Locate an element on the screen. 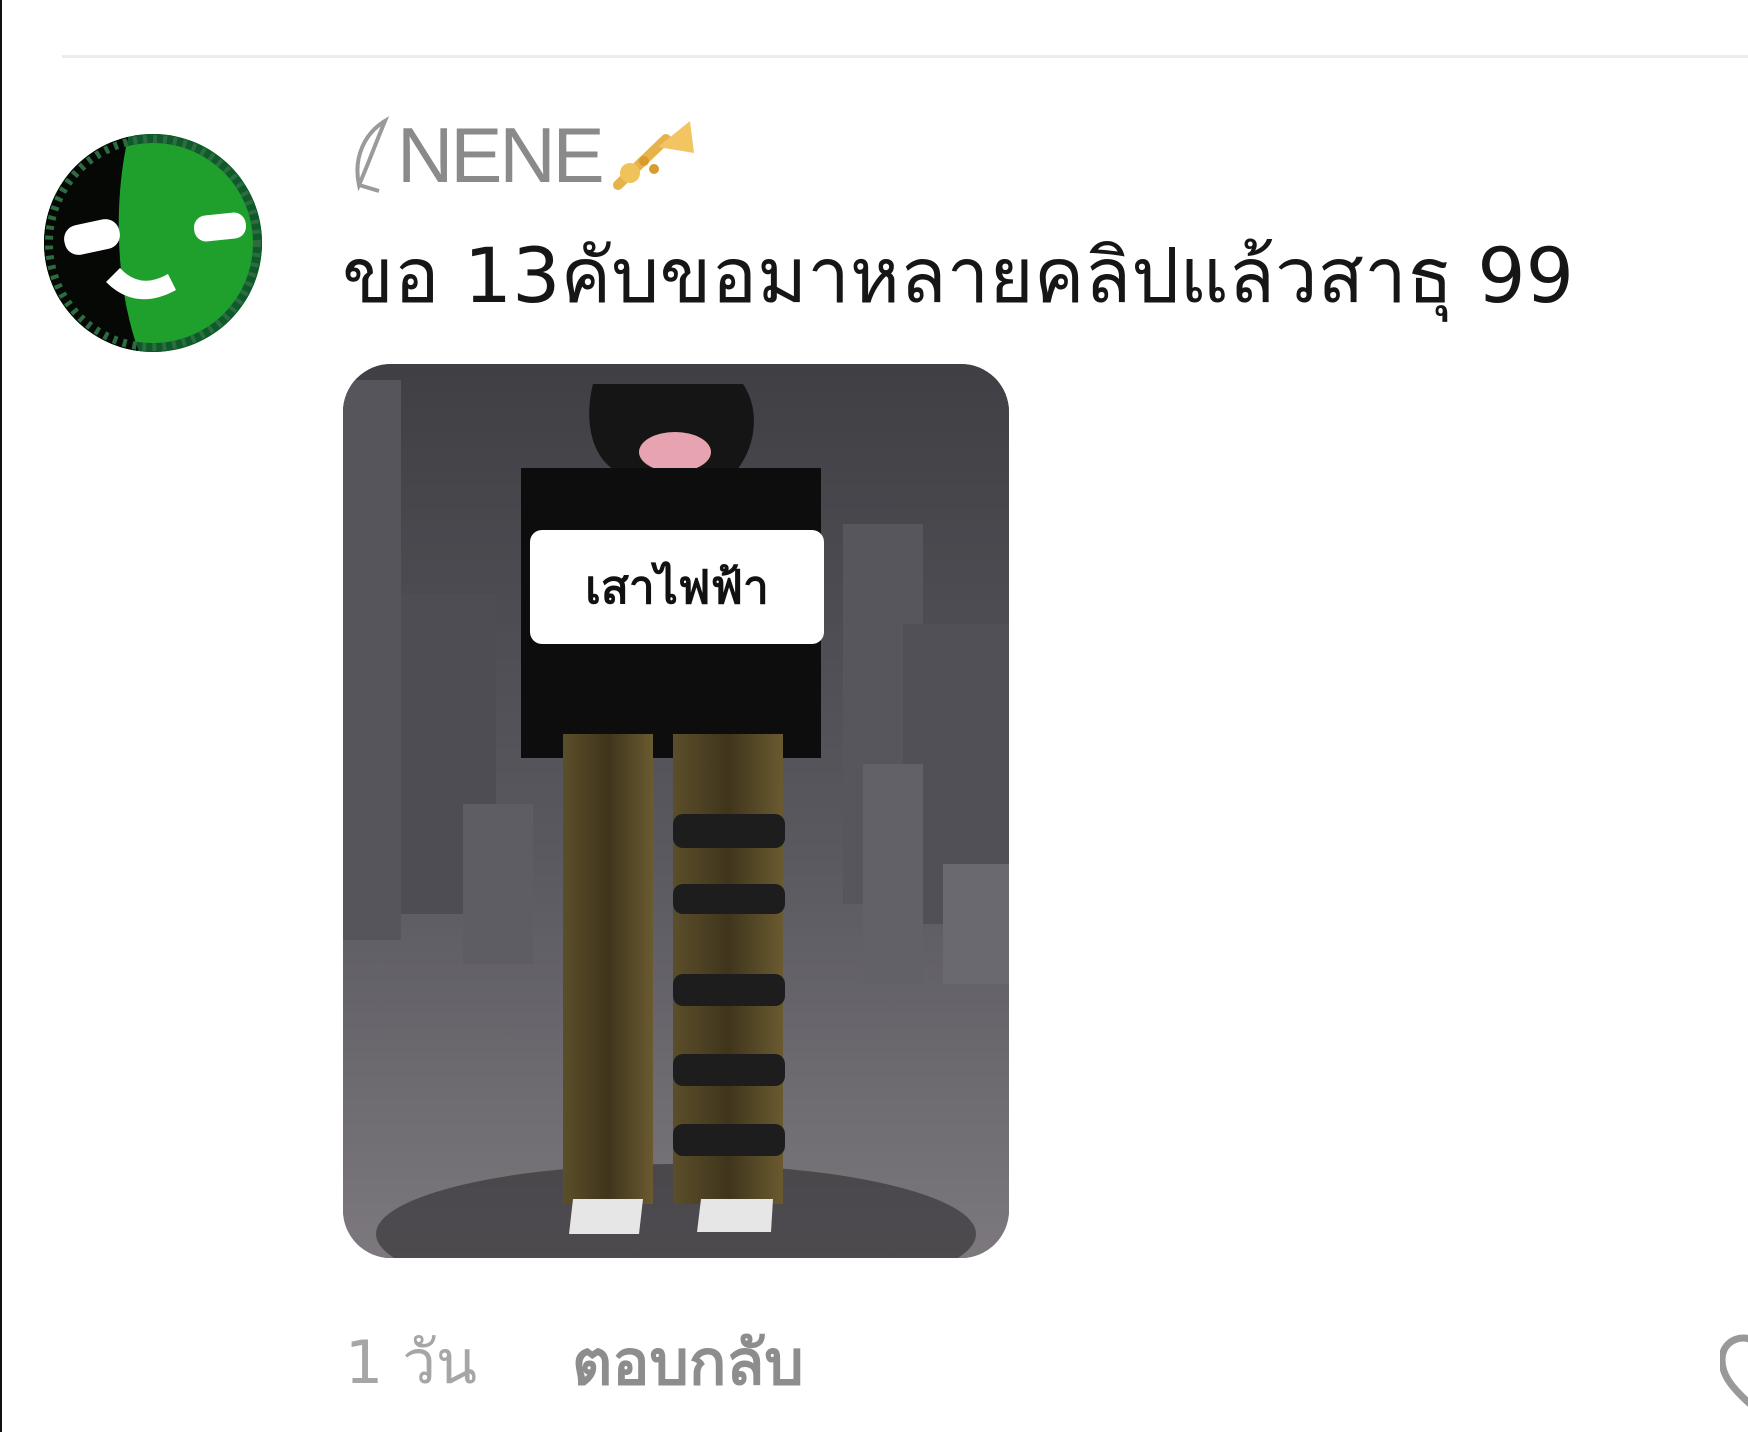 The image size is (1748, 1432). comment-text: ขอ 13คับขอมาหลายคลิปแล้วสาธุ 99 is located at coordinates (958, 275).